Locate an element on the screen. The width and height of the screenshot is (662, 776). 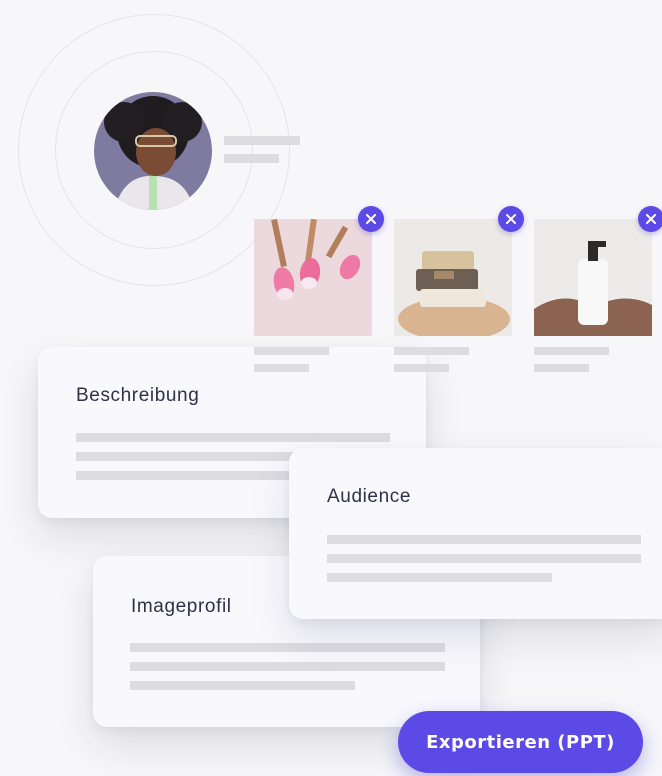
makeup-brushes-icon is located at coordinates (313, 277).